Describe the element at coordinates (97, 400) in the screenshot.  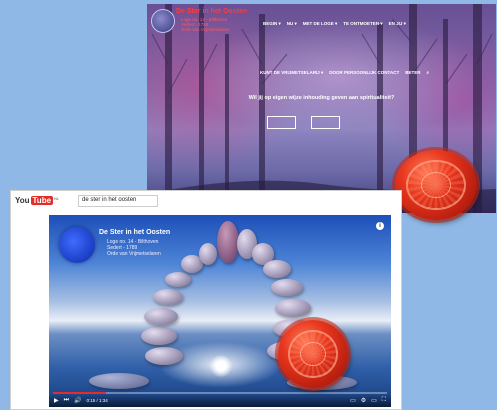
I see `time-display: 0:15 / 1:34` at that location.